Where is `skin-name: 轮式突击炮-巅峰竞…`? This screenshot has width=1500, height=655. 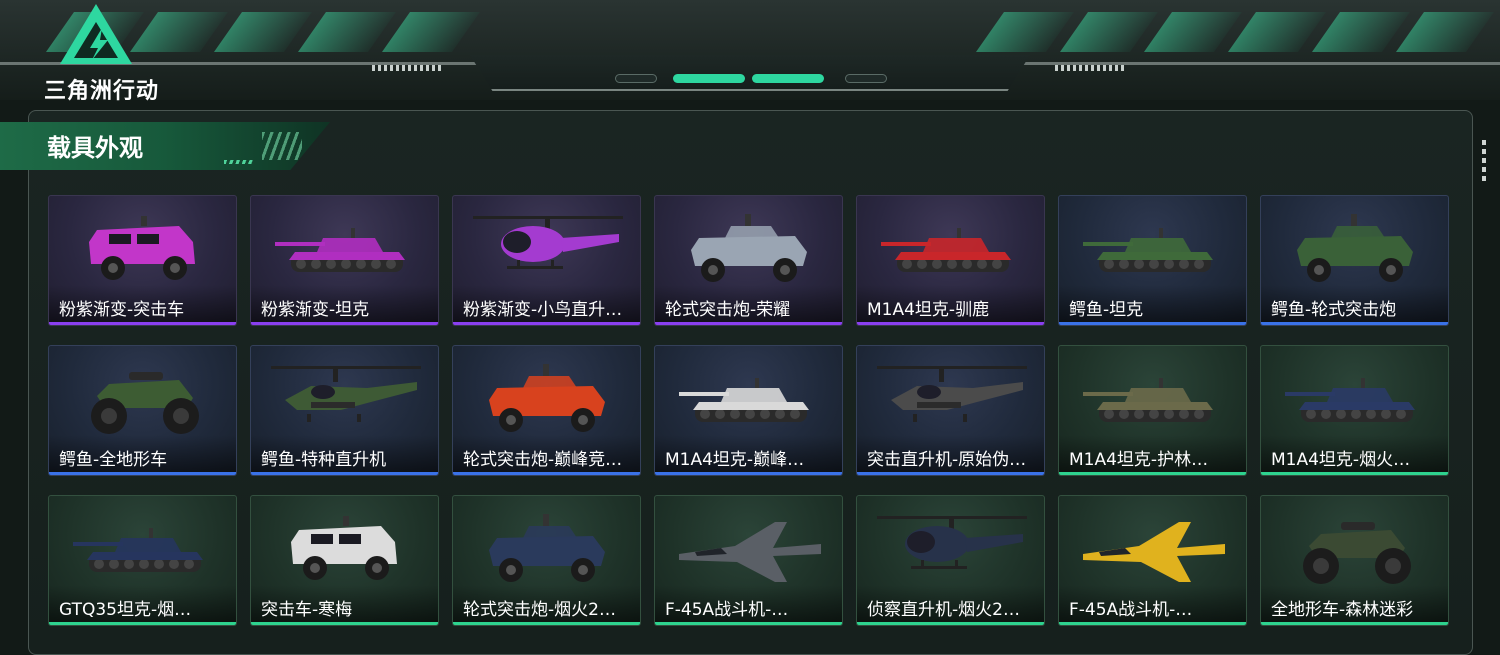
skin-name: 轮式突击炮-巅峰竞… is located at coordinates (543, 460).